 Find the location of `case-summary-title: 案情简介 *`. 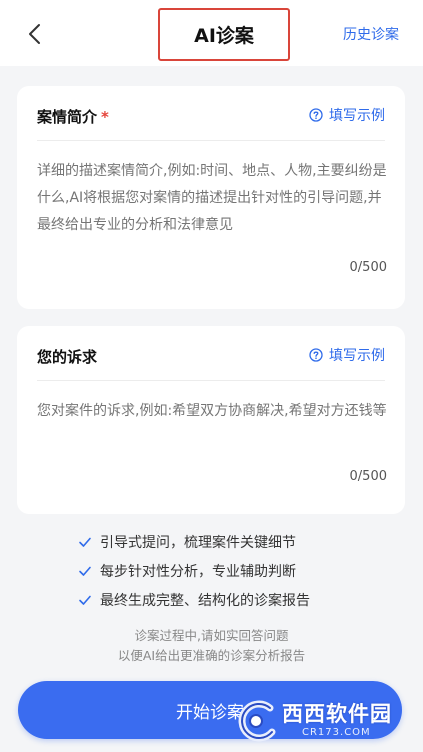

case-summary-title: 案情简介 * is located at coordinates (73, 116).